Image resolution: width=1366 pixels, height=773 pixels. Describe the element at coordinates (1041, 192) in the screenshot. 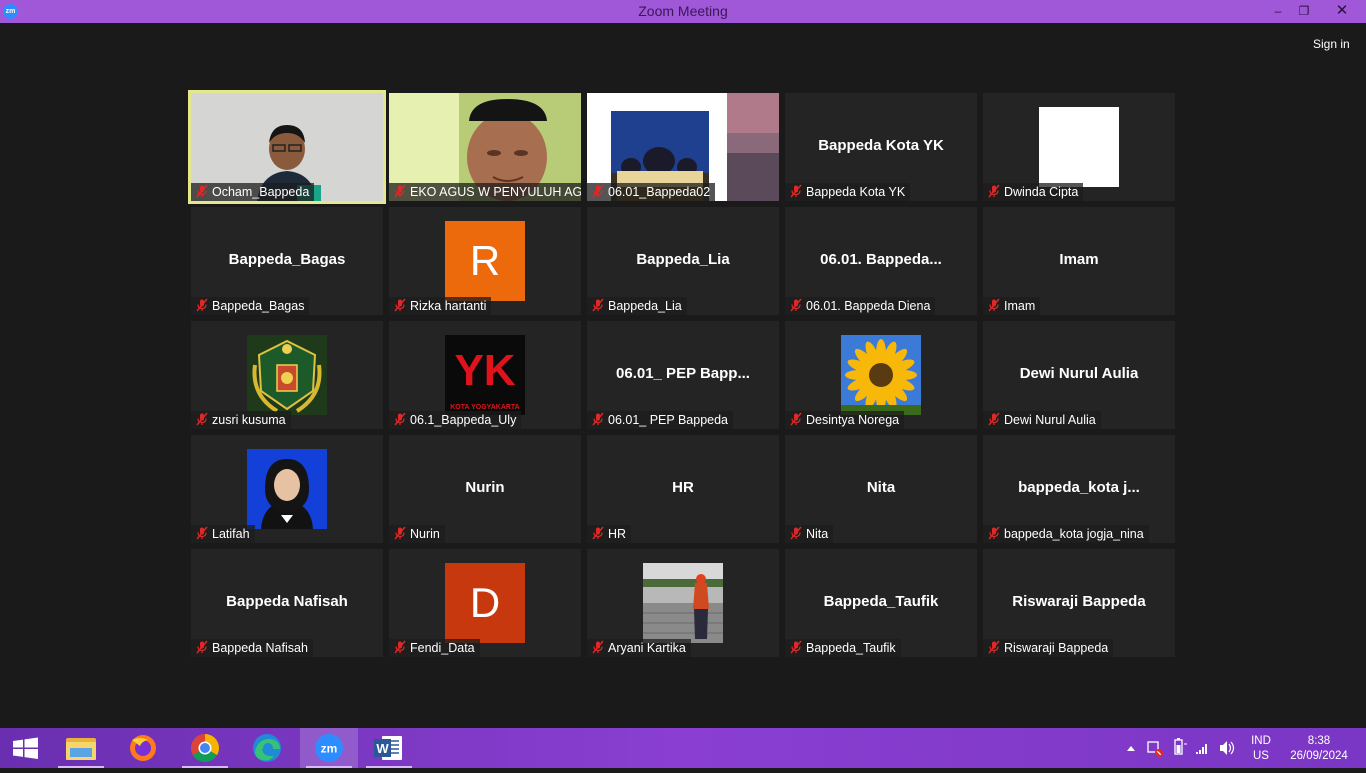

I see `participant-name: Dwinda Cipta` at that location.